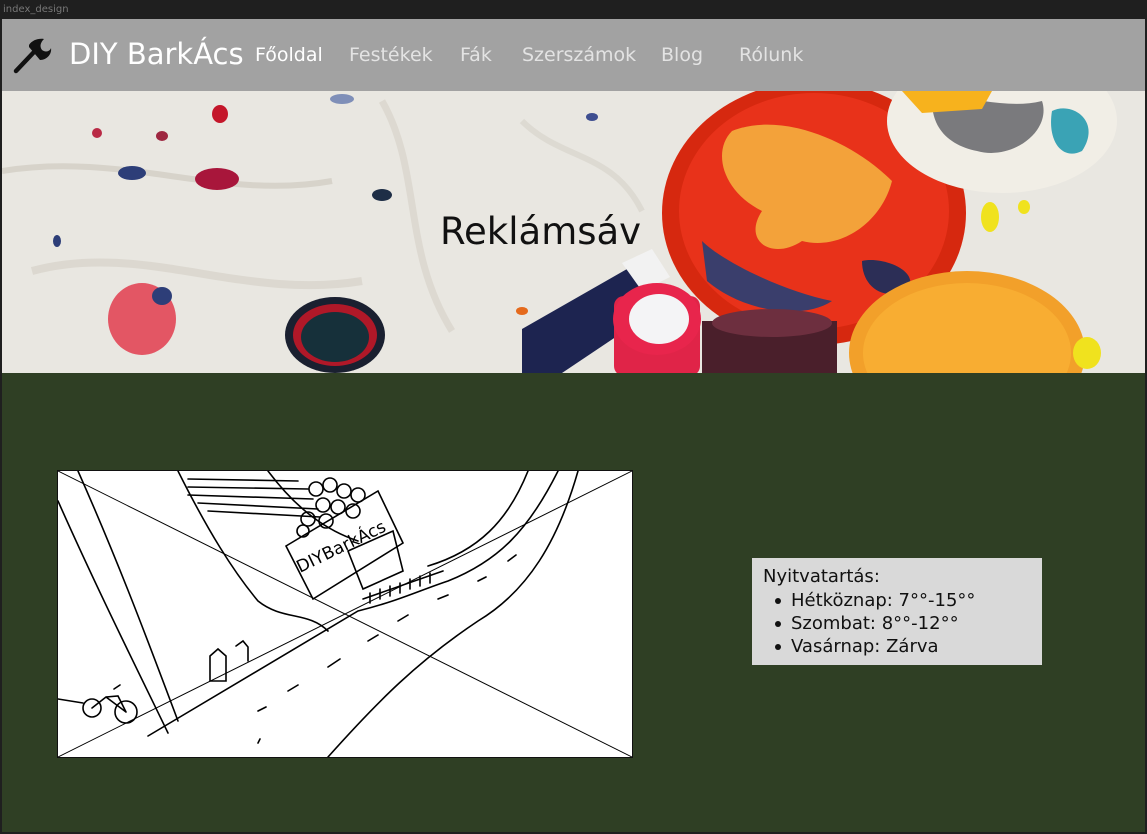 The width and height of the screenshot is (1147, 834). What do you see at coordinates (391, 55) in the screenshot?
I see `nav-link-festekek: Festékek` at bounding box center [391, 55].